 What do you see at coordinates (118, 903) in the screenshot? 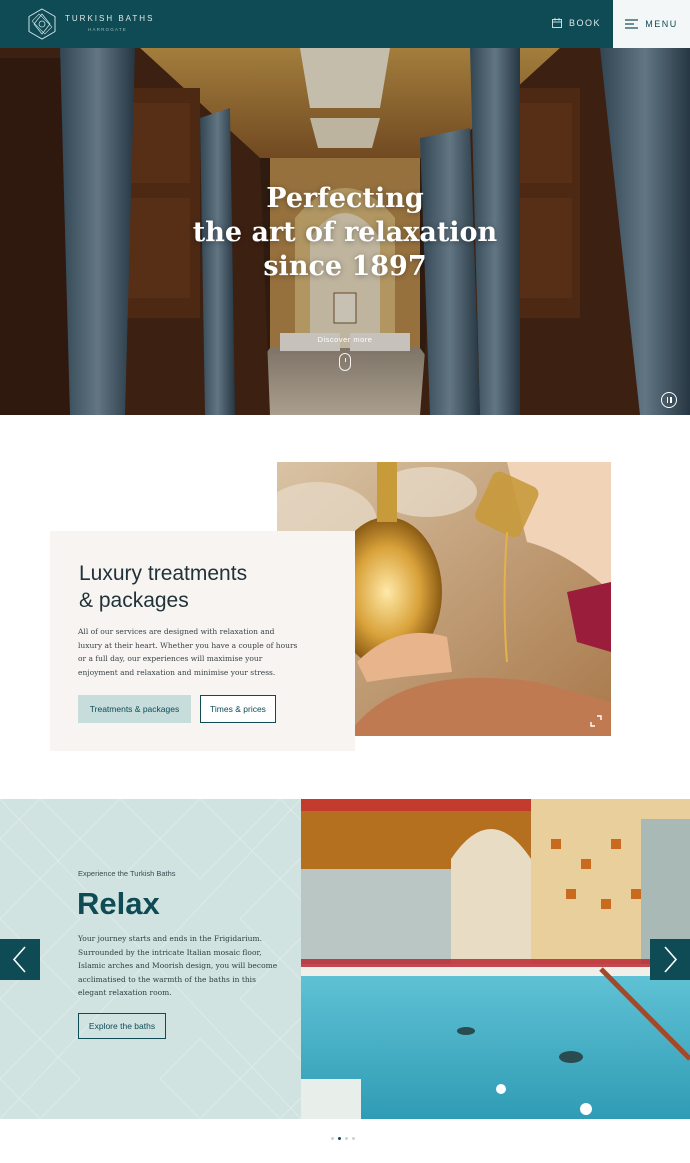
I see `slide-title: Relax` at bounding box center [118, 903].